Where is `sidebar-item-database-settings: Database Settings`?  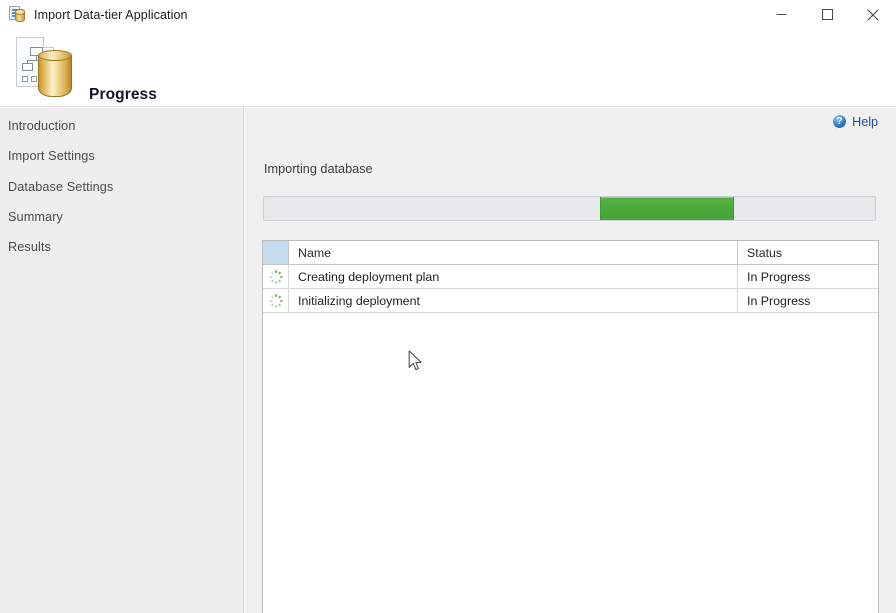 sidebar-item-database-settings: Database Settings is located at coordinates (60, 187).